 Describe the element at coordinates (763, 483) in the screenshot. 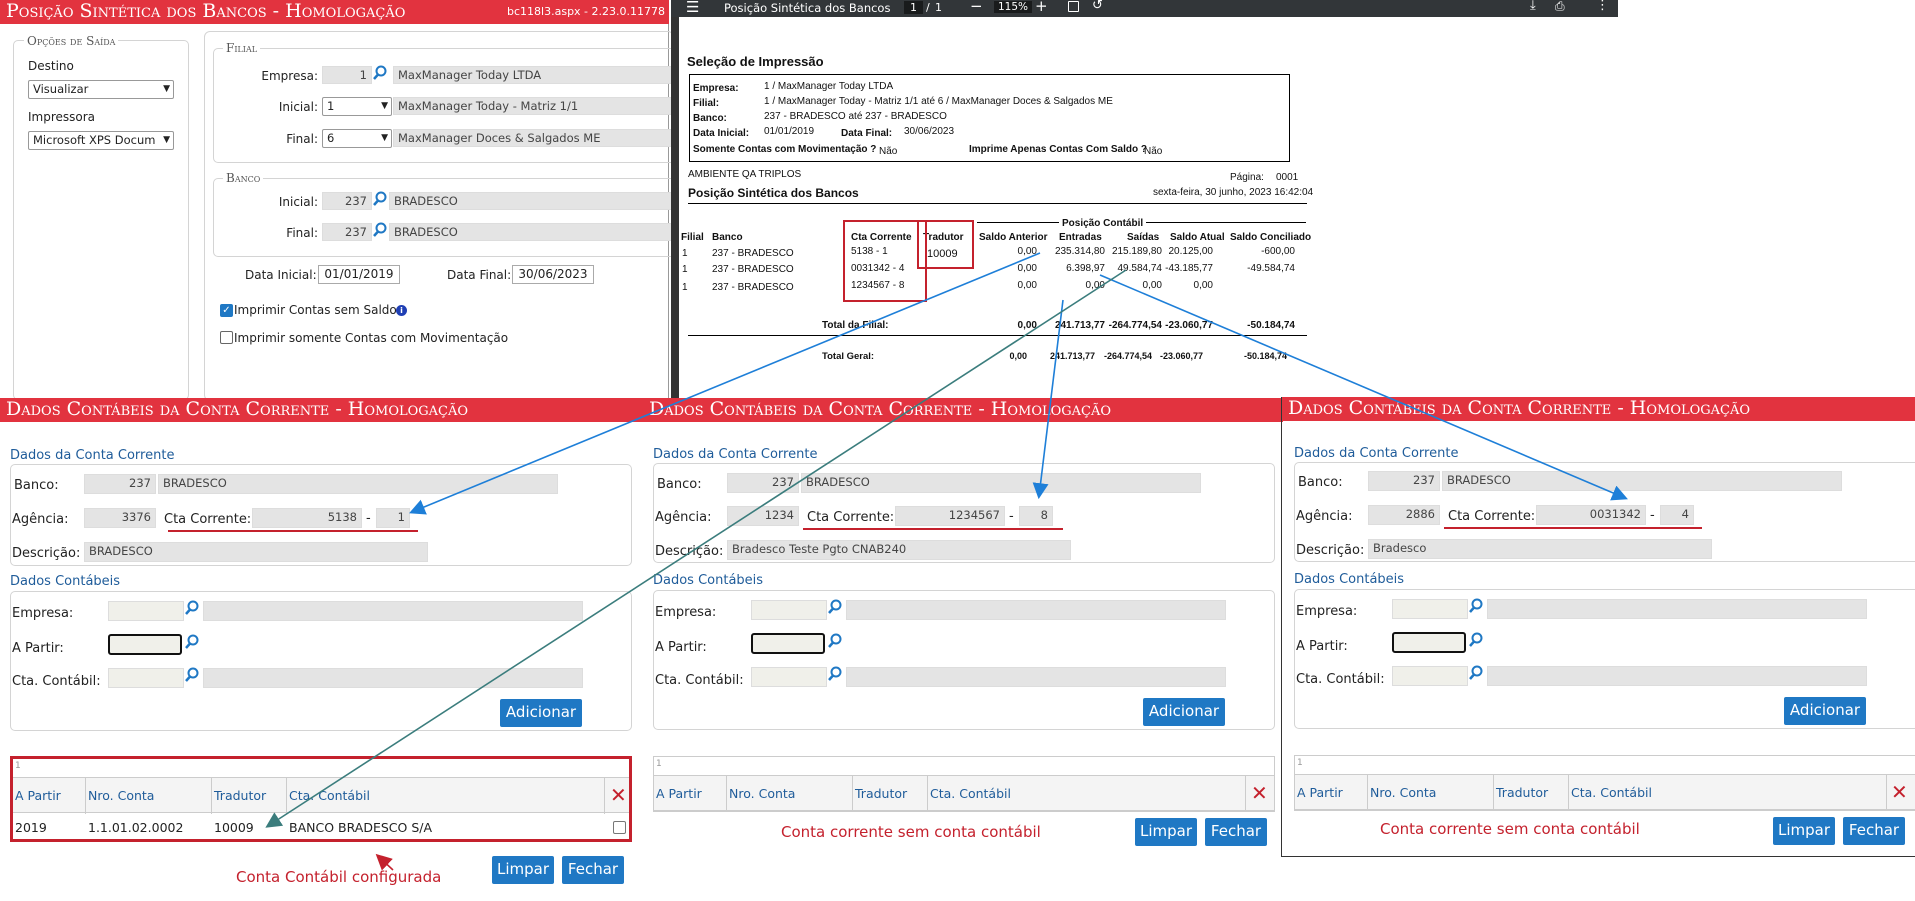

I see `banco-code: 237` at that location.